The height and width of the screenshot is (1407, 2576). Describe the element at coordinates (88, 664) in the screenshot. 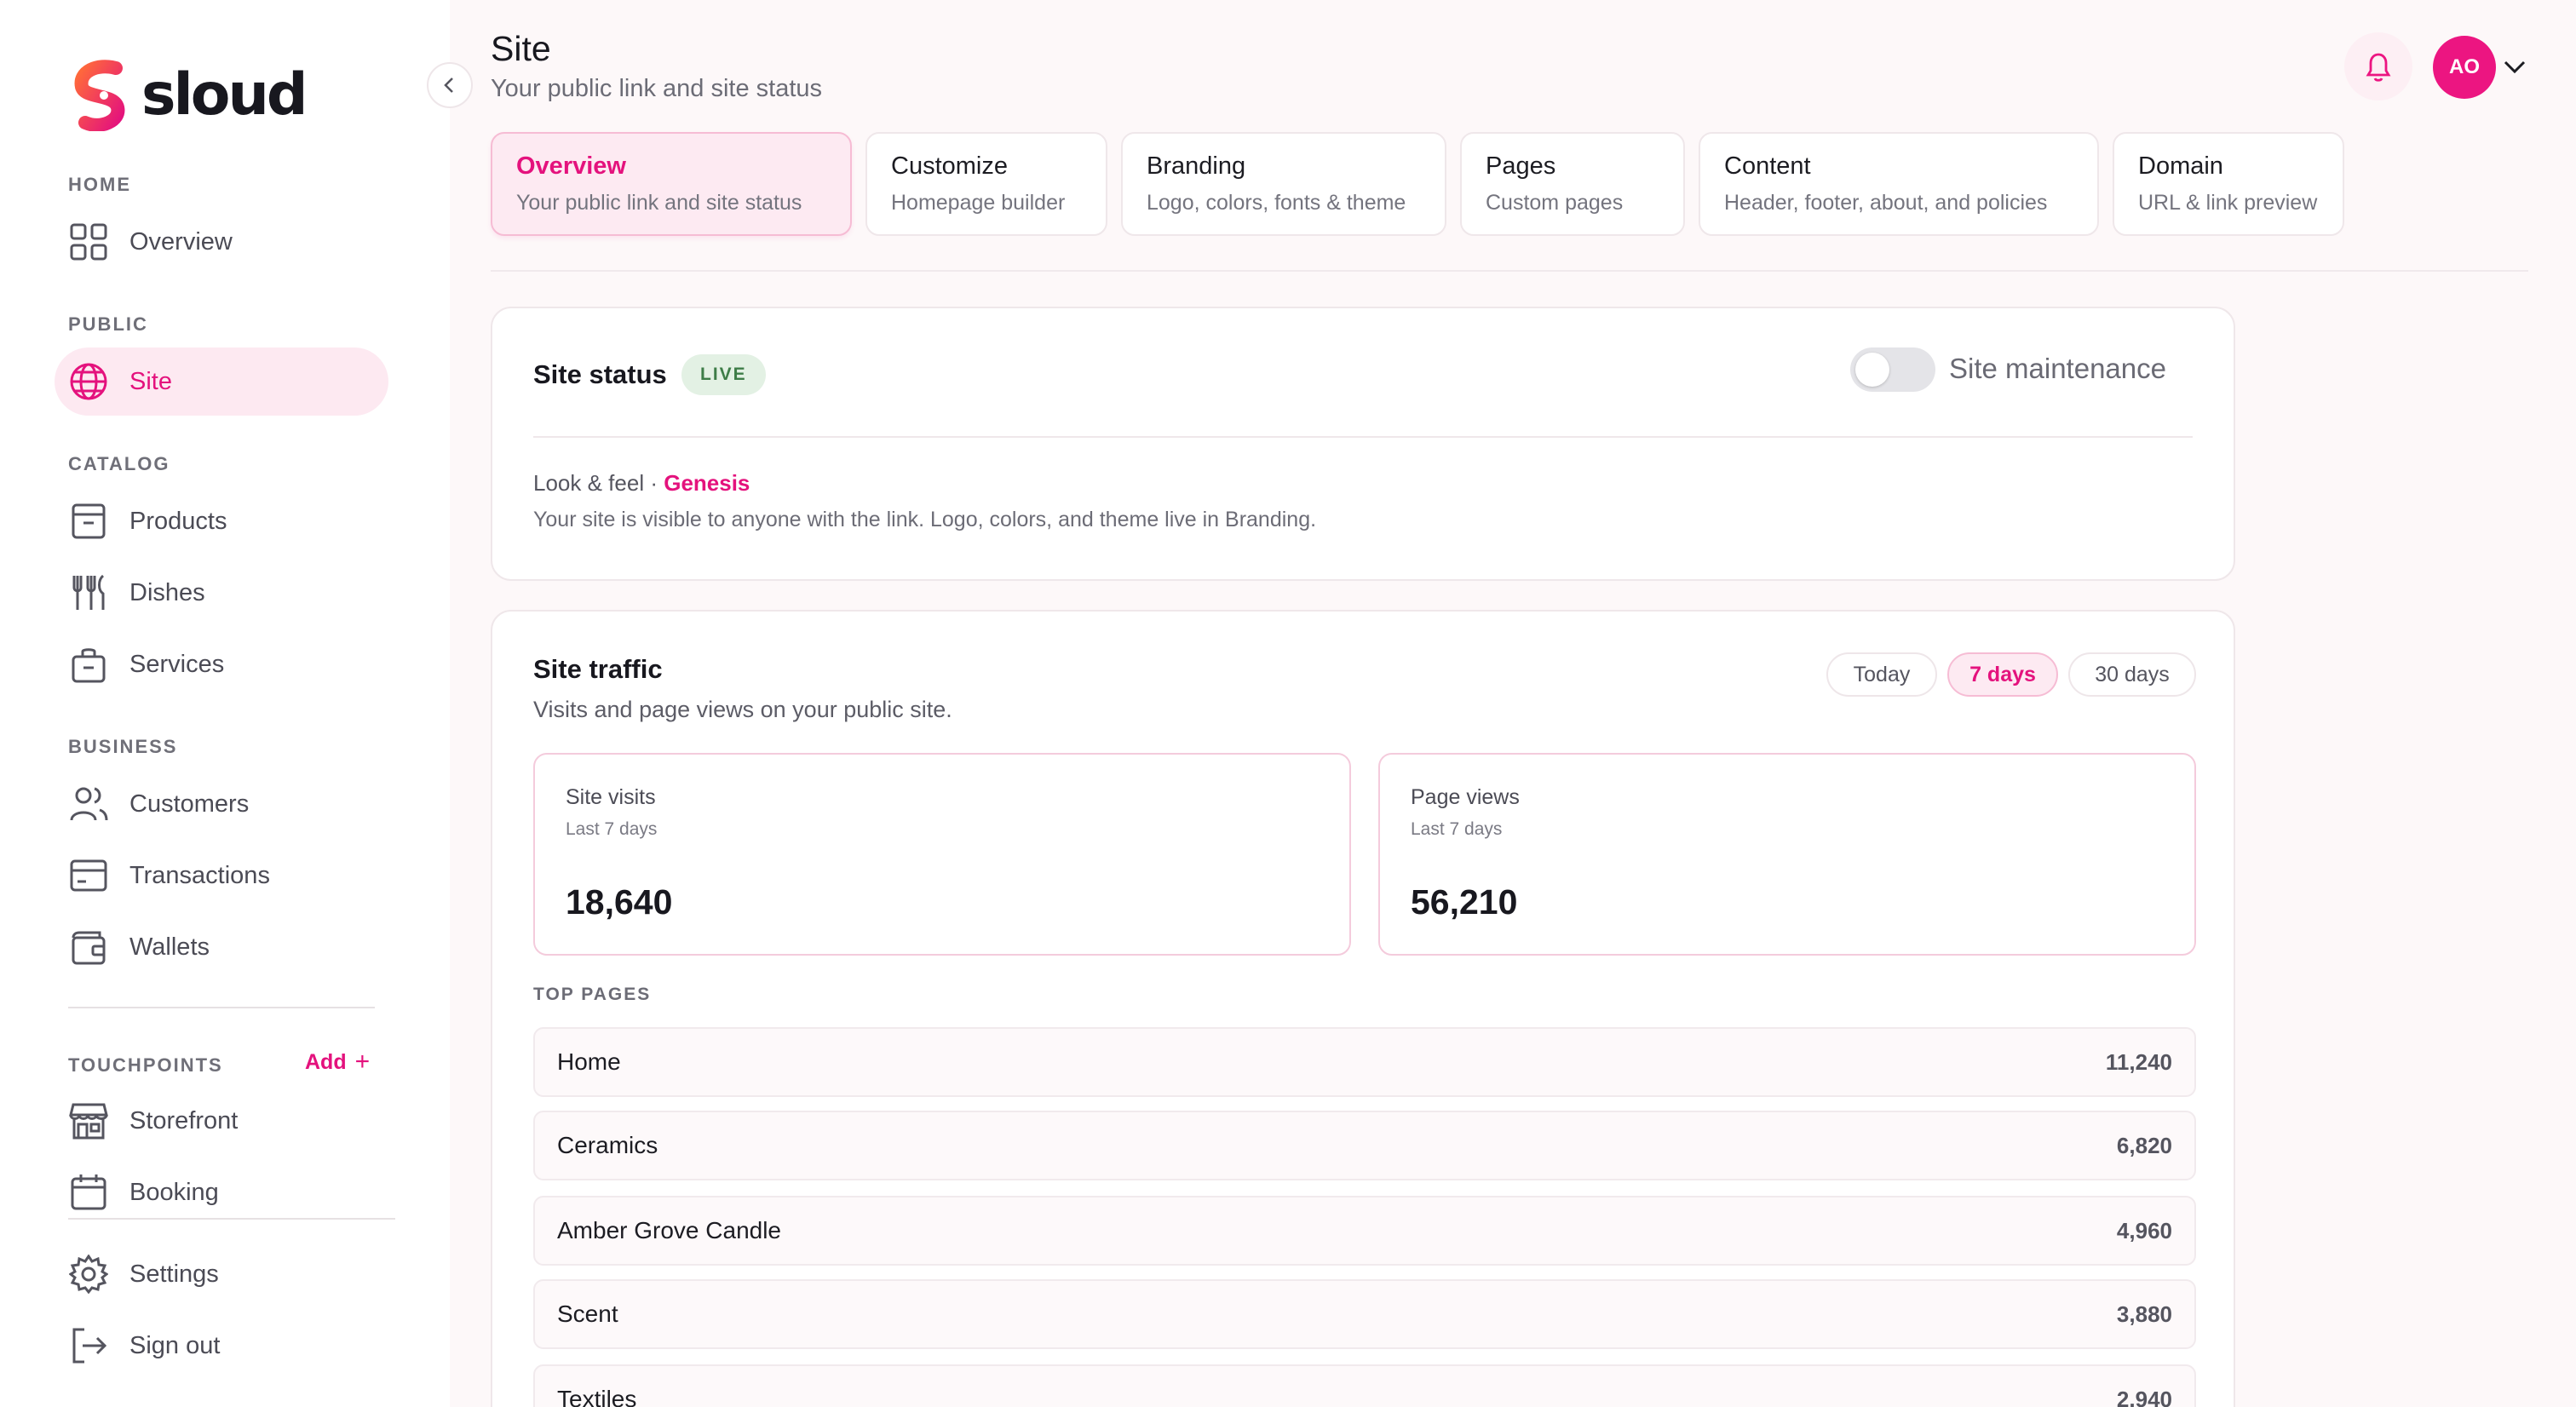

I see `briefcase-icon` at that location.